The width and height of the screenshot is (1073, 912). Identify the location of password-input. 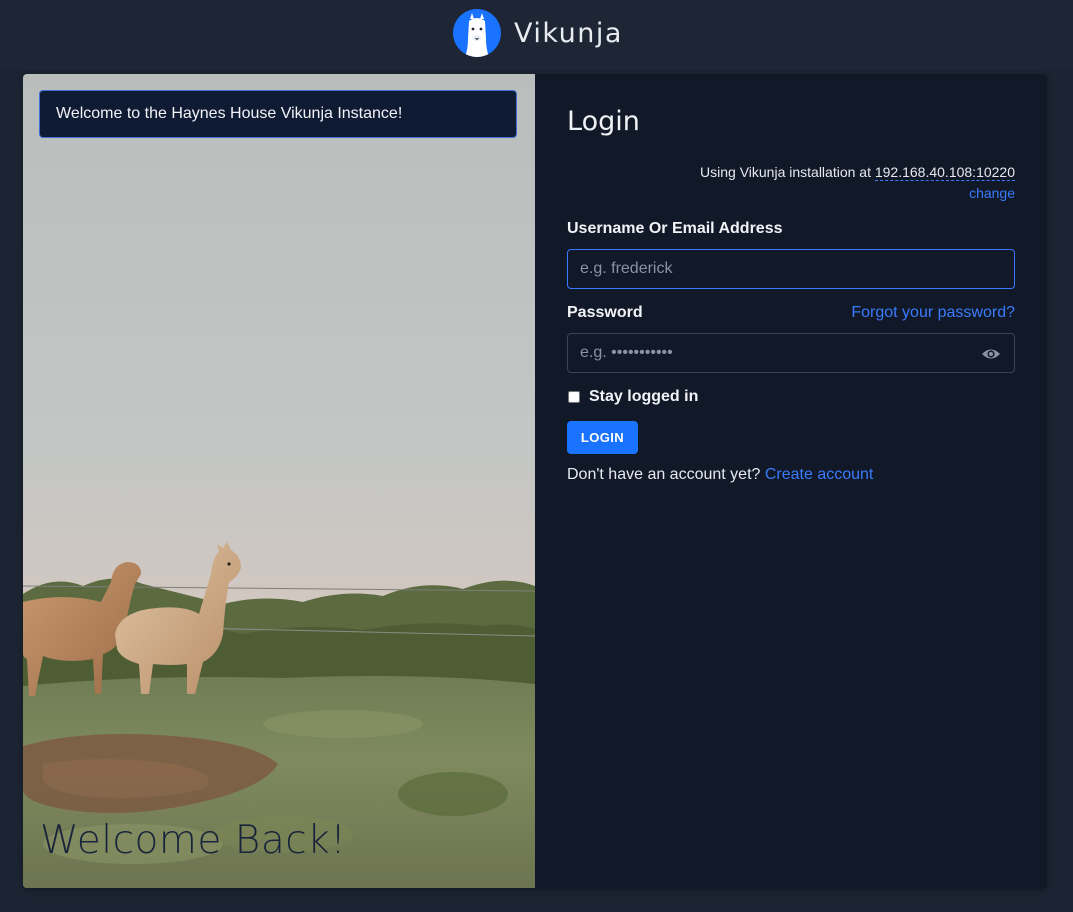
(791, 353).